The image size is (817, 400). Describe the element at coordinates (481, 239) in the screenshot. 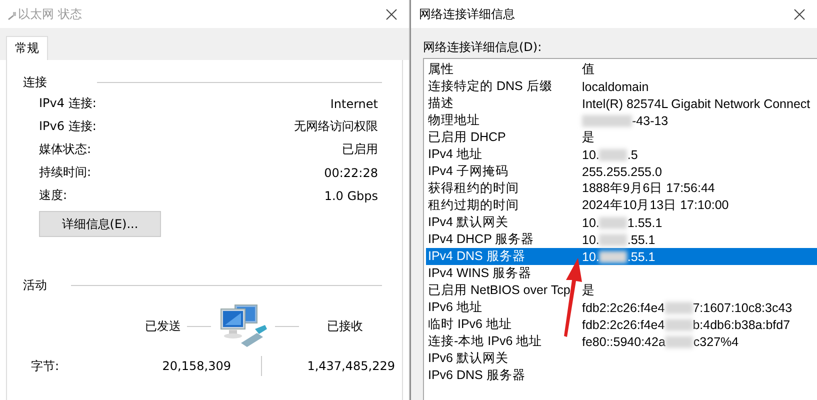

I see `property-cell-text: IPv4 DHCP 服务器` at that location.